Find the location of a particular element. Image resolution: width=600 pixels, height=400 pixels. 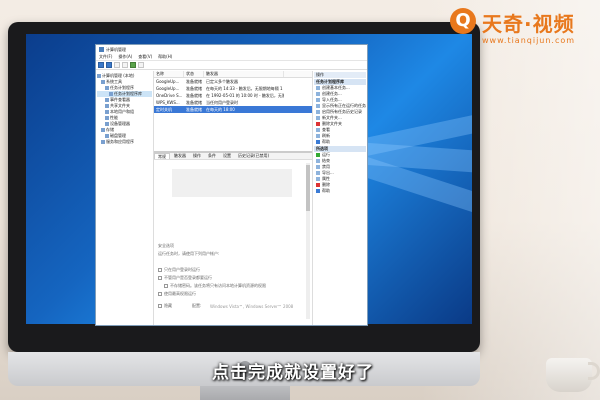

scrollbar-thumb is located at coordinates (308, 188).